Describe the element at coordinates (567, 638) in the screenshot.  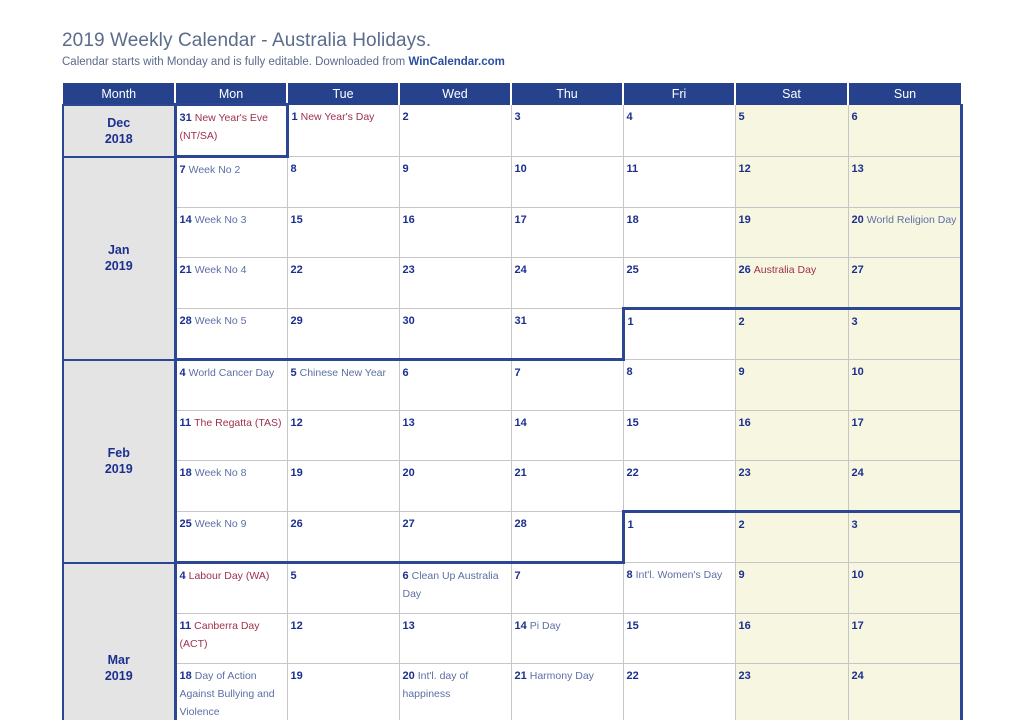
I see `day-cell: 14 Pi Day` at that location.